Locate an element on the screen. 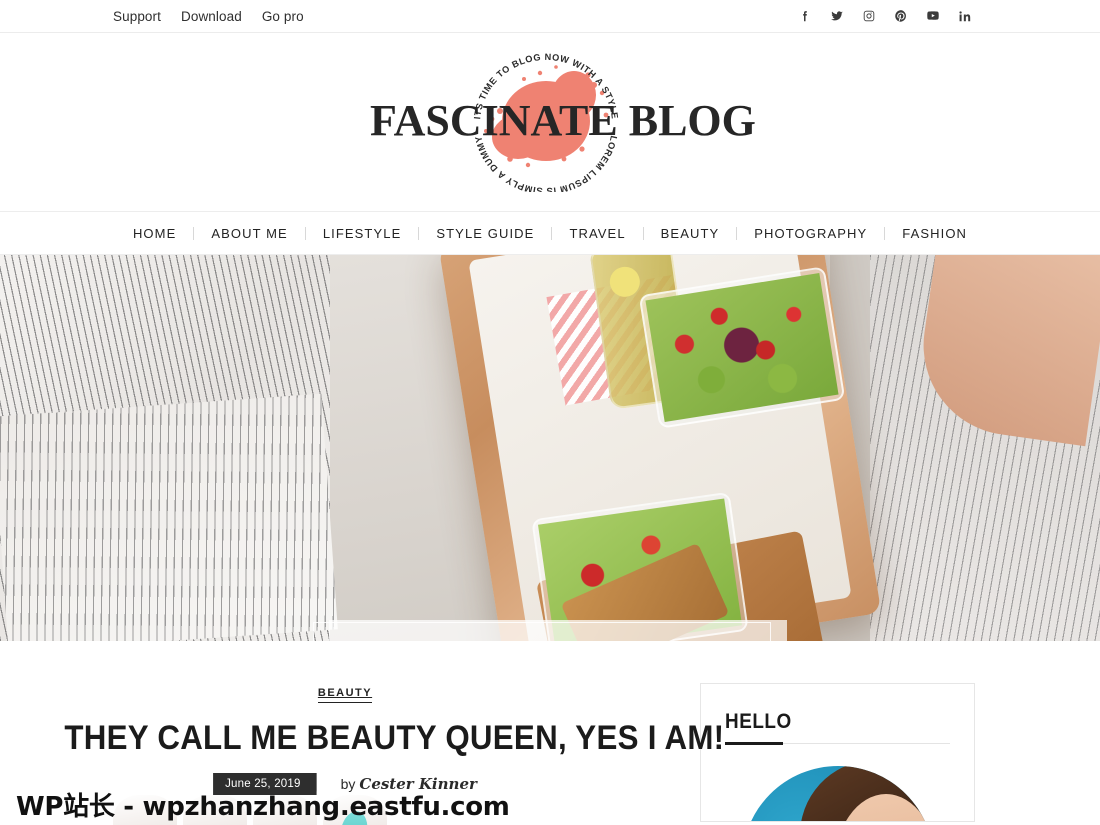  sidebar: HELLO is located at coordinates (895, 731).